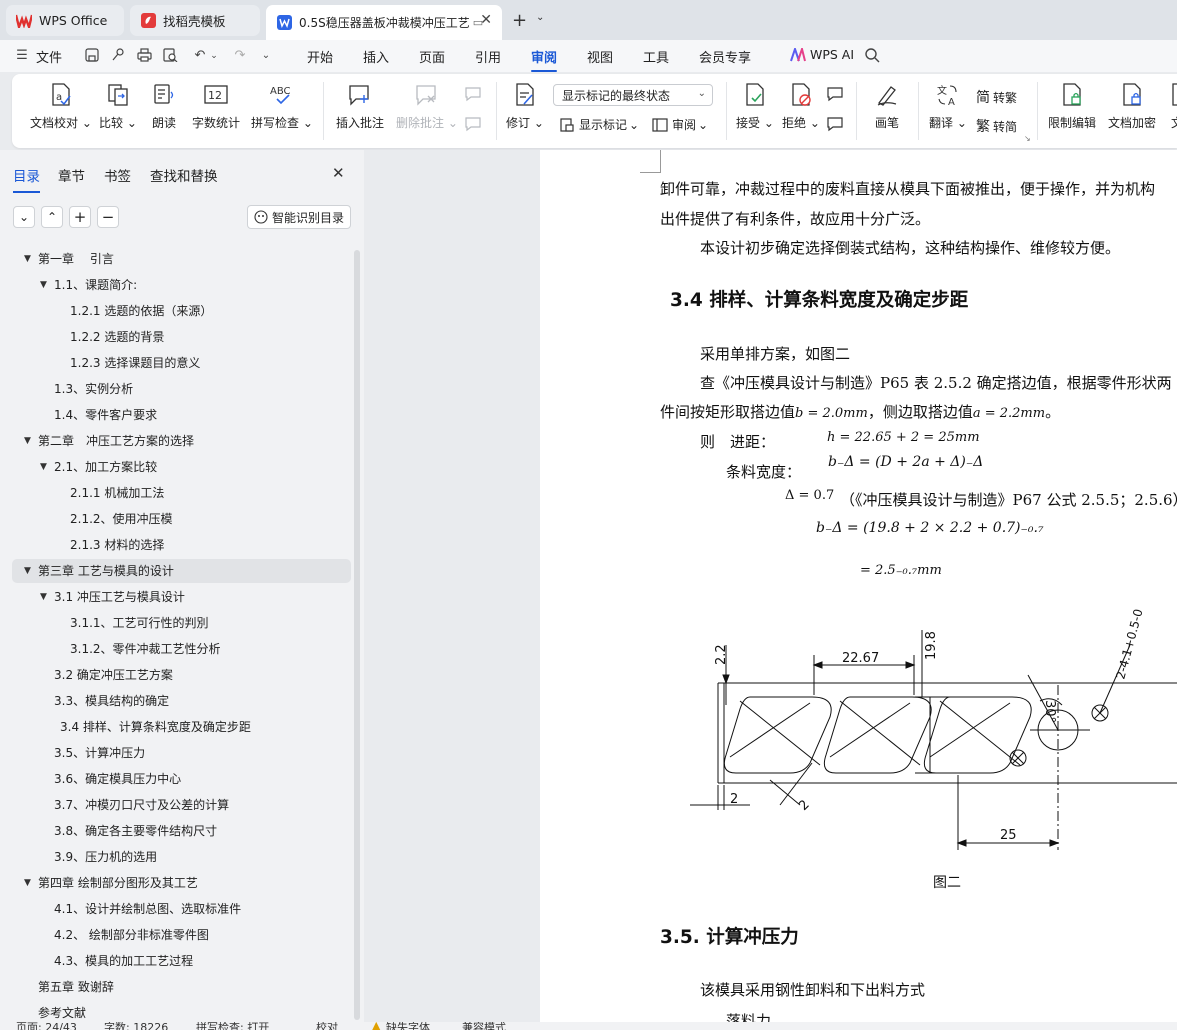  I want to click on prev-change-icon, so click(835, 94).